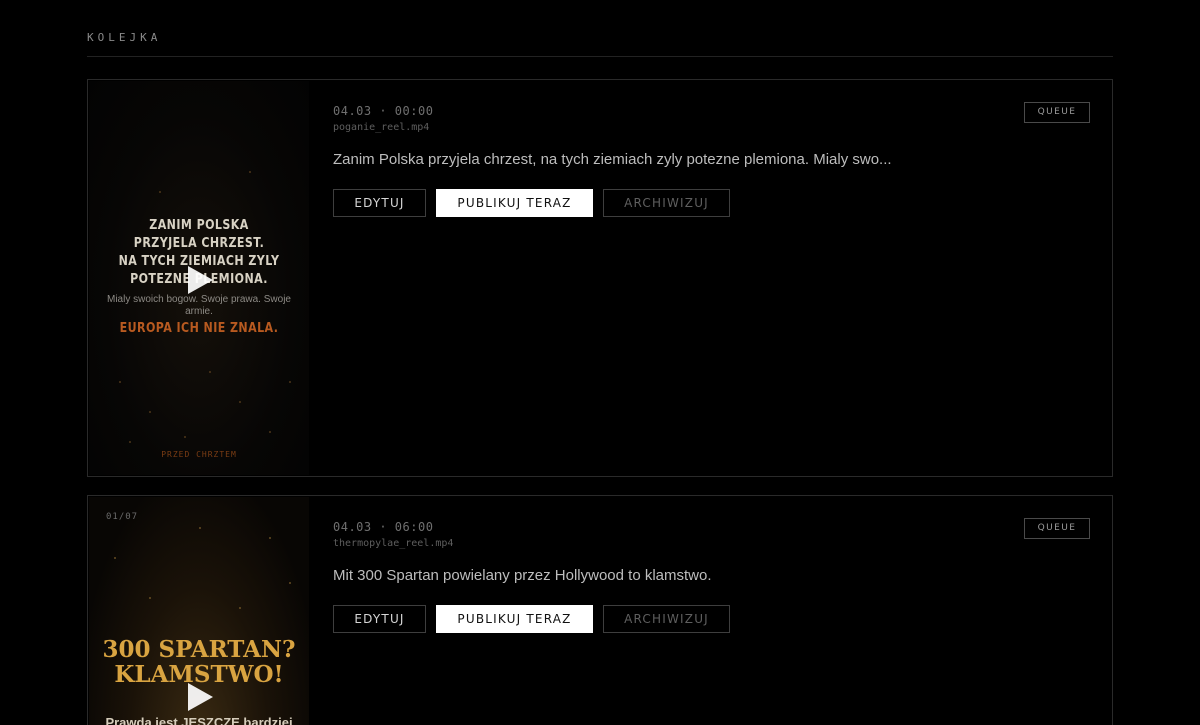  What do you see at coordinates (199, 454) in the screenshot?
I see `thumbnail-footer: PRZED CHRZTEM` at bounding box center [199, 454].